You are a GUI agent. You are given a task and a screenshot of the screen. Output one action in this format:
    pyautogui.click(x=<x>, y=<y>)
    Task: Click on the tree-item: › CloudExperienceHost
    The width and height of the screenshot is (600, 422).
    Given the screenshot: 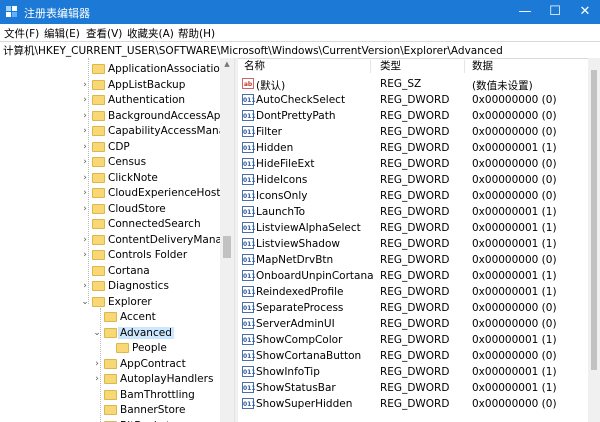 What is the action you would take?
    pyautogui.click(x=110, y=194)
    